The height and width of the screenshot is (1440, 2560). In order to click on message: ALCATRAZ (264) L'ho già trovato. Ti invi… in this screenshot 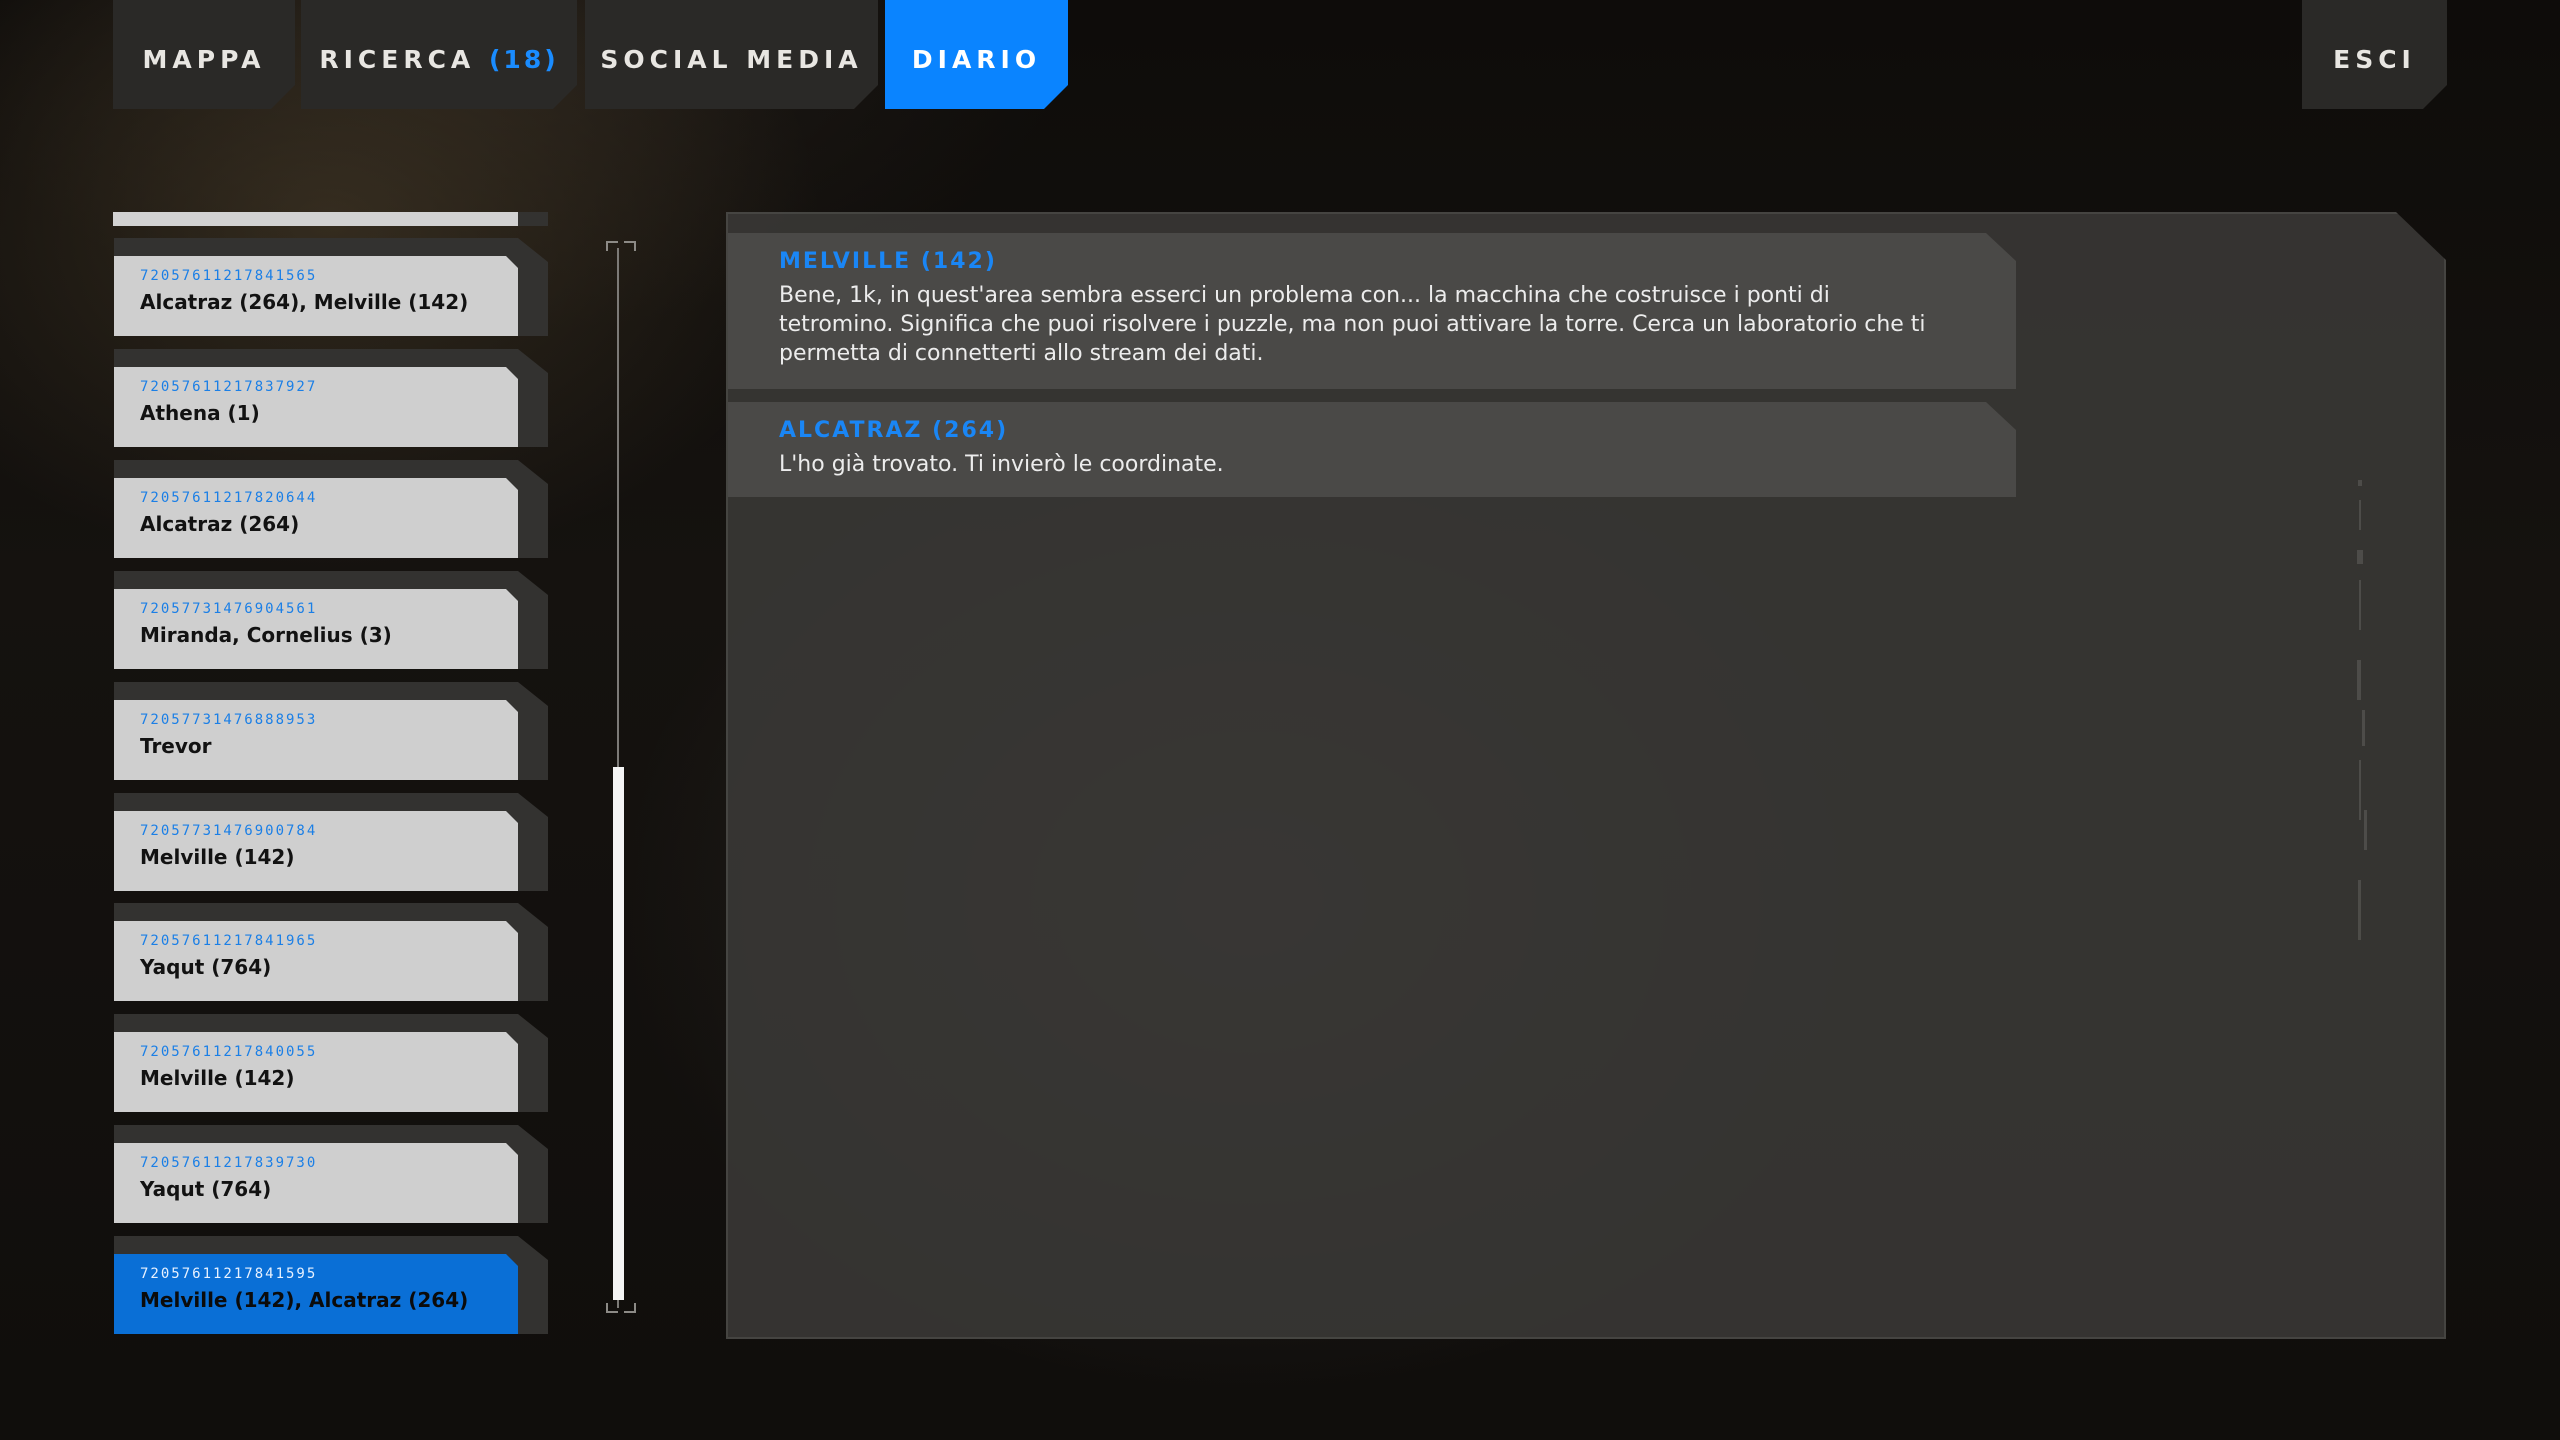, I will do `click(1372, 449)`.